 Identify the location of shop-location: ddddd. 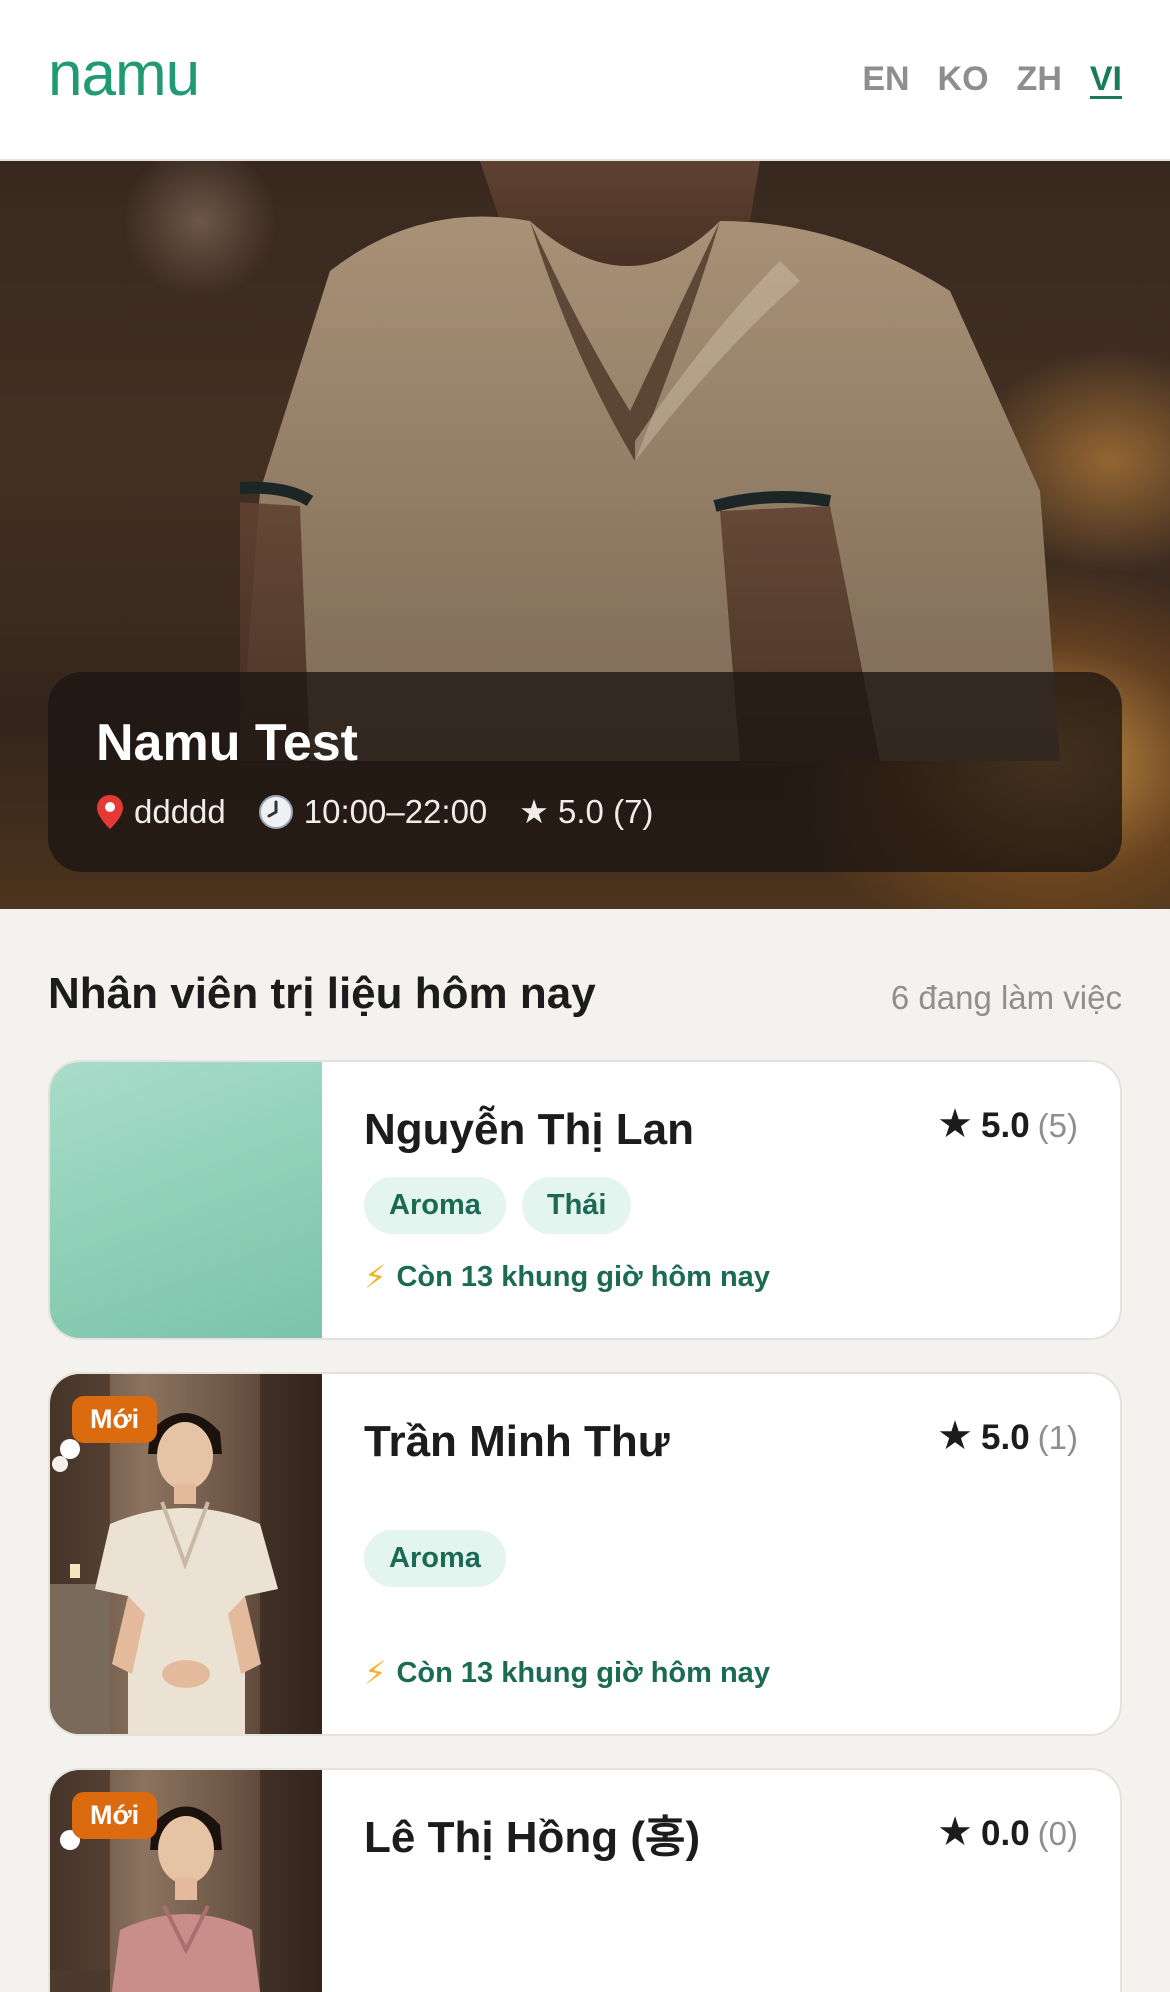
(161, 812).